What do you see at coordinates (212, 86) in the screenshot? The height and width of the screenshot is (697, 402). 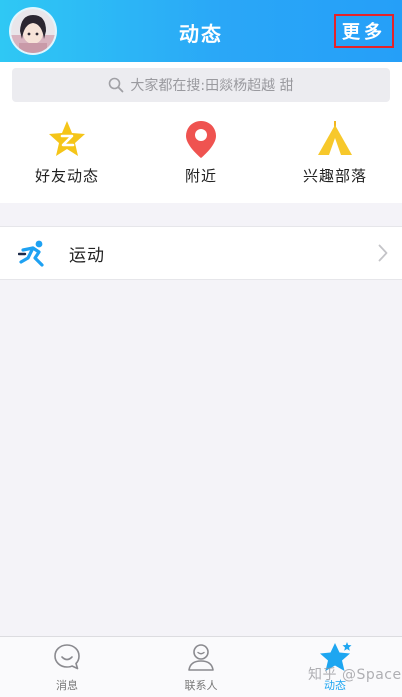 I see `search-placeholder: 大家都在搜:田燚杨超越 甜` at bounding box center [212, 86].